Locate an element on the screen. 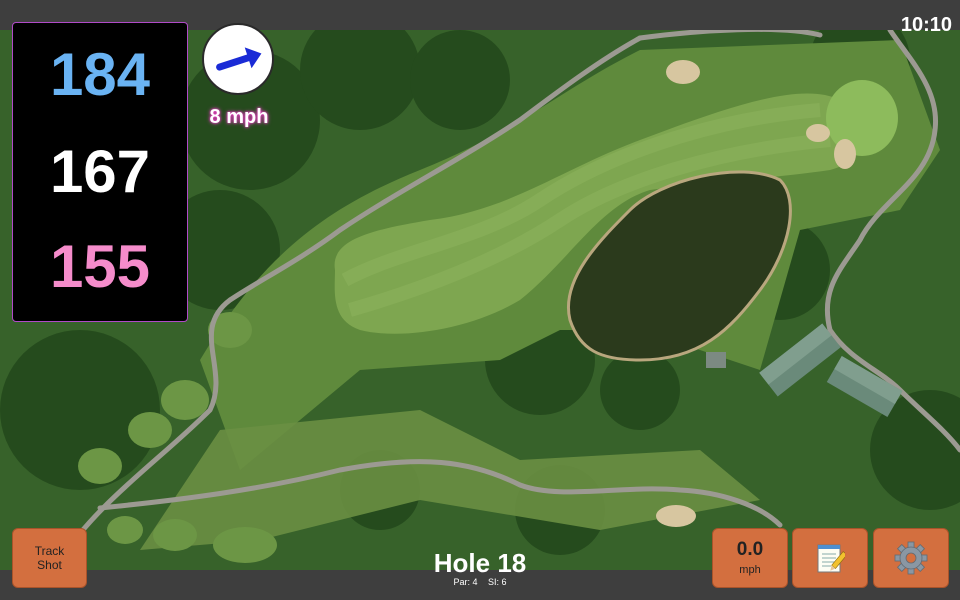 The width and height of the screenshot is (960, 600). distance-panel: 184 167 155 is located at coordinates (100, 172).